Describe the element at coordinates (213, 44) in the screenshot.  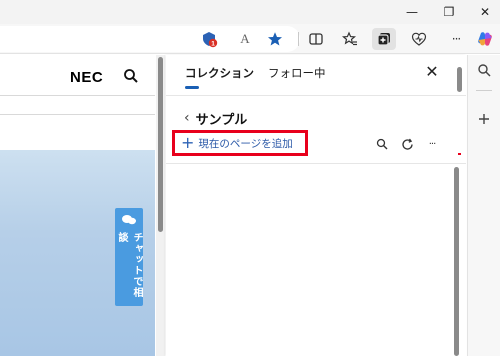
I see `alert-badge-count: 1` at that location.